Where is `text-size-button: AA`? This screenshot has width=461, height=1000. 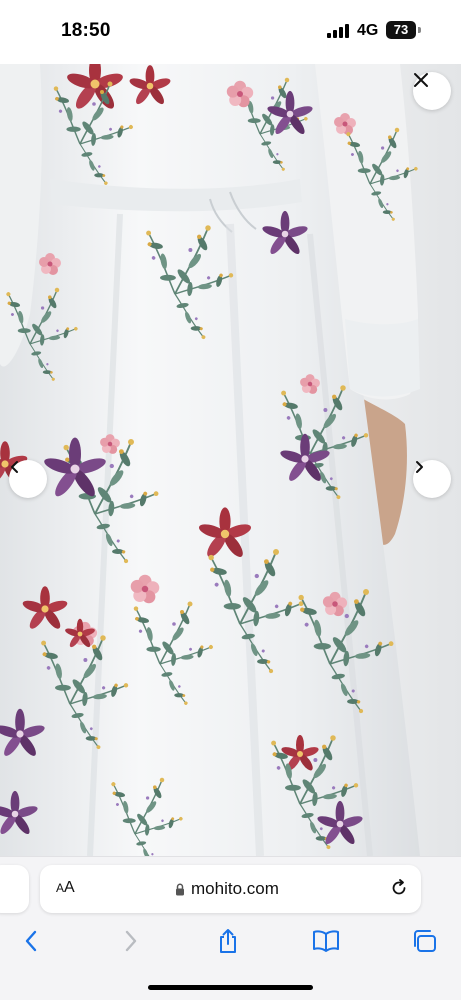 text-size-button: AA is located at coordinates (65, 888).